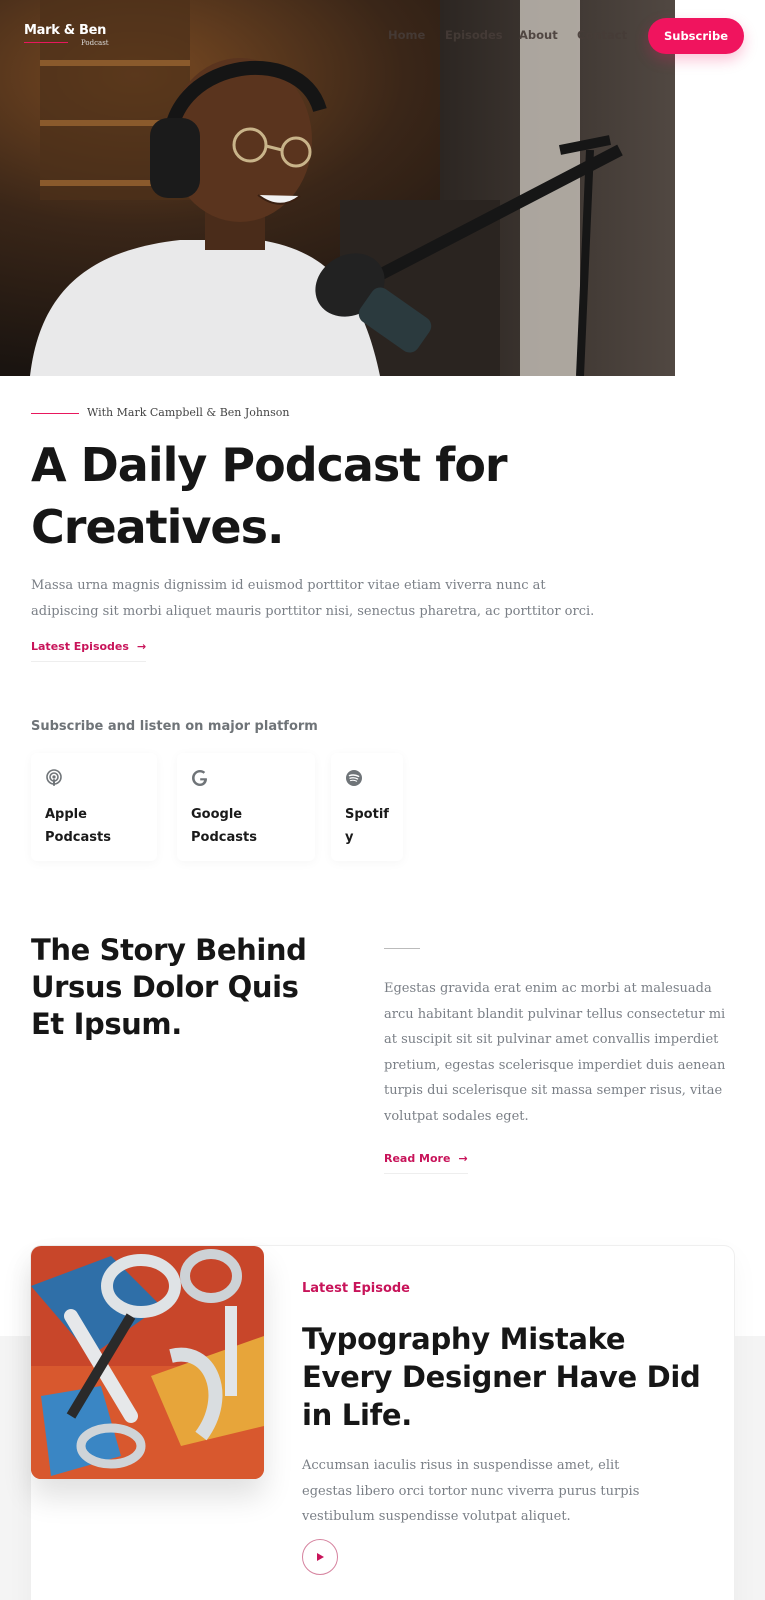 This screenshot has height=1600, width=765. Describe the element at coordinates (602, 35) in the screenshot. I see `nav-contact: Contact` at that location.